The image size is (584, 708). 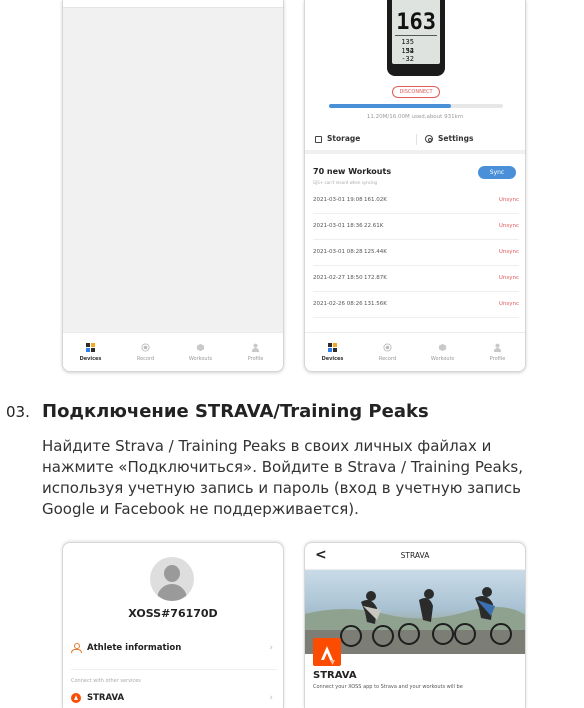 What do you see at coordinates (235, 411) in the screenshot?
I see `section-title: Подключение STRAVA/Training Peaks` at bounding box center [235, 411].